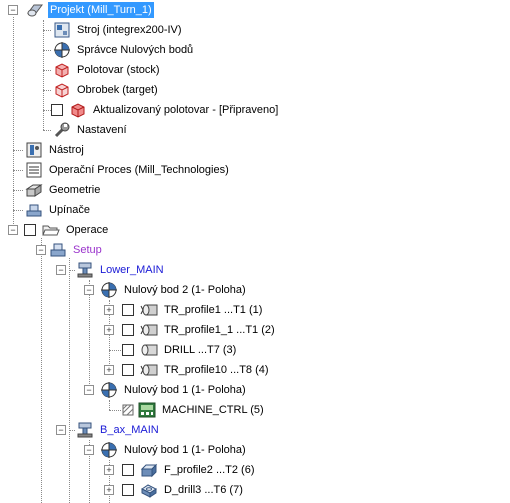 This screenshot has width=510, height=503. I want to click on tree-item-geometrie: Geometrie, so click(63, 190).